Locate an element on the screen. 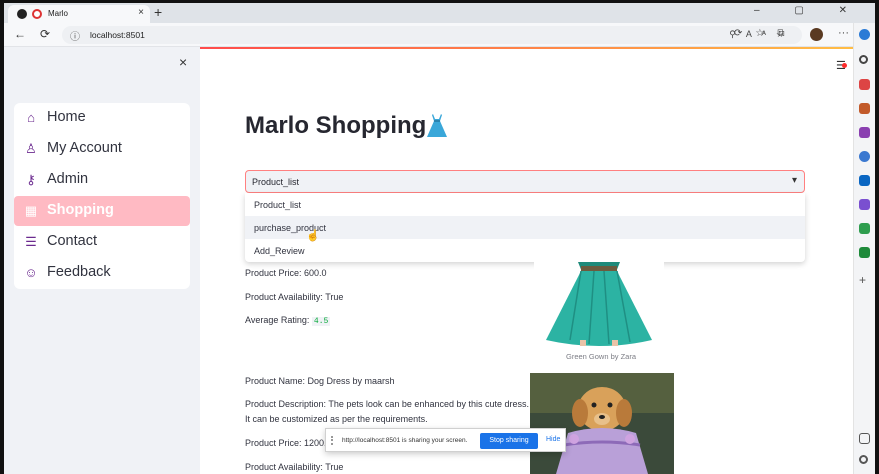 This screenshot has height=474, width=879. tab-title: Marlo is located at coordinates (58, 13).